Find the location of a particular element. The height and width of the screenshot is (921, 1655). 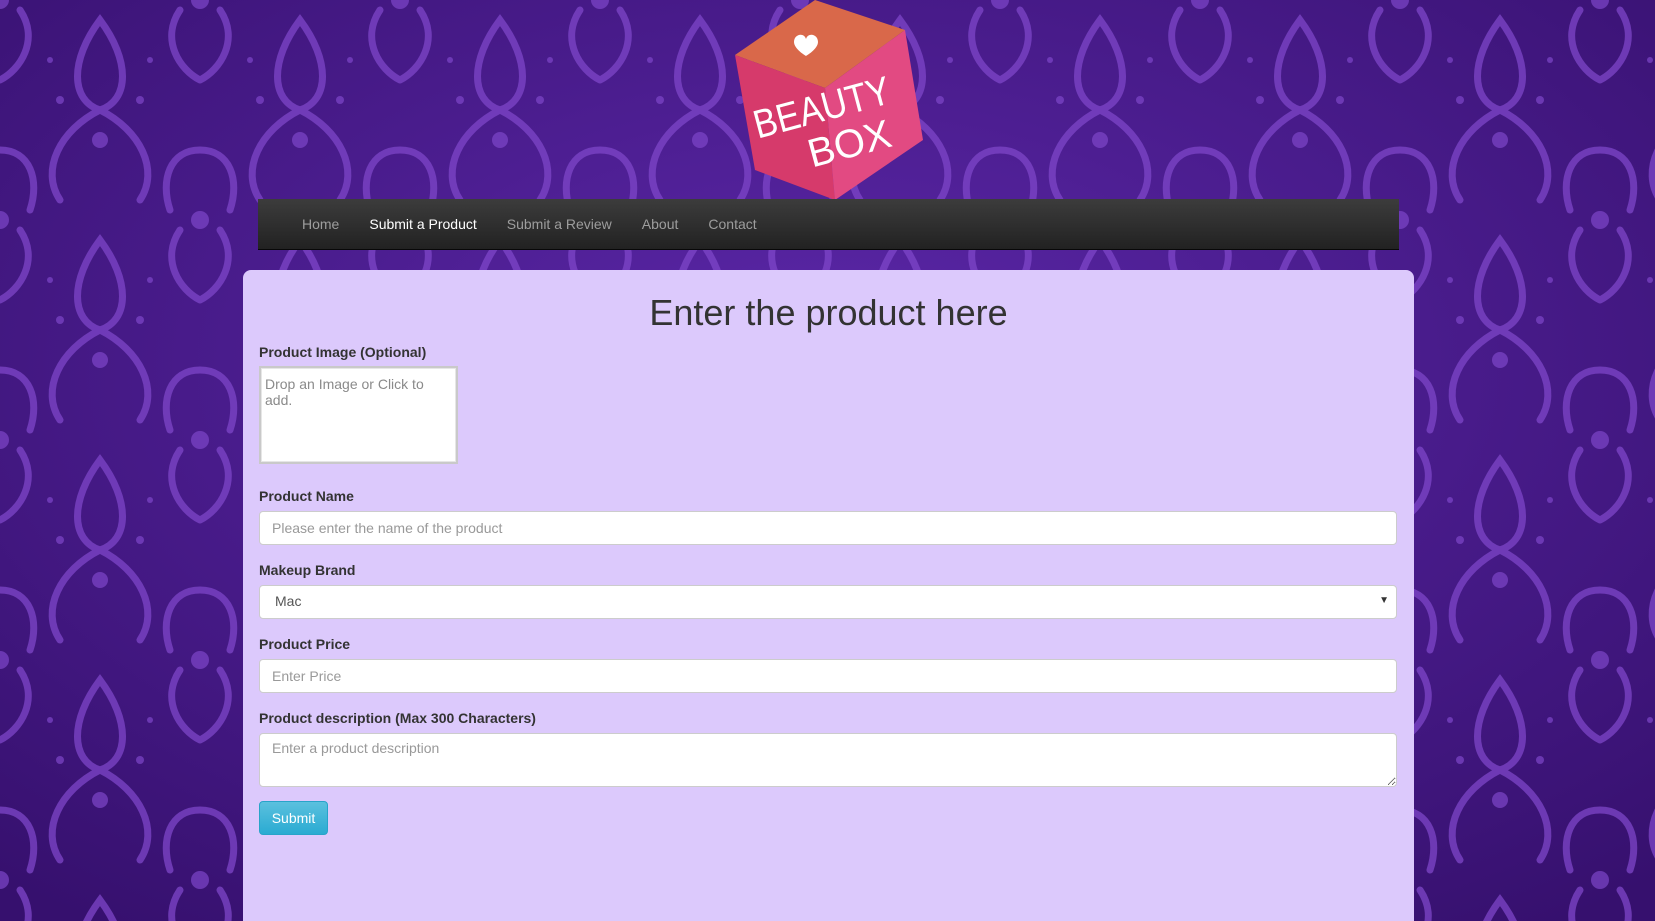

image-dropzone: Drop an Image or Click to add. is located at coordinates (358, 415).